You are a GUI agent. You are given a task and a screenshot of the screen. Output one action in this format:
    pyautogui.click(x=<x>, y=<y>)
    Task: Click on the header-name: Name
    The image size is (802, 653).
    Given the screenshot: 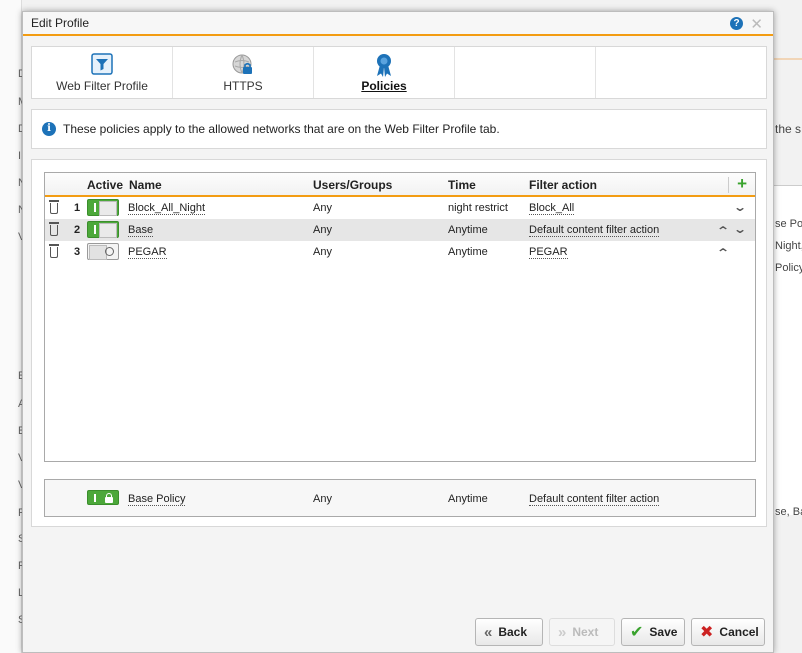 What is the action you would take?
    pyautogui.click(x=145, y=185)
    